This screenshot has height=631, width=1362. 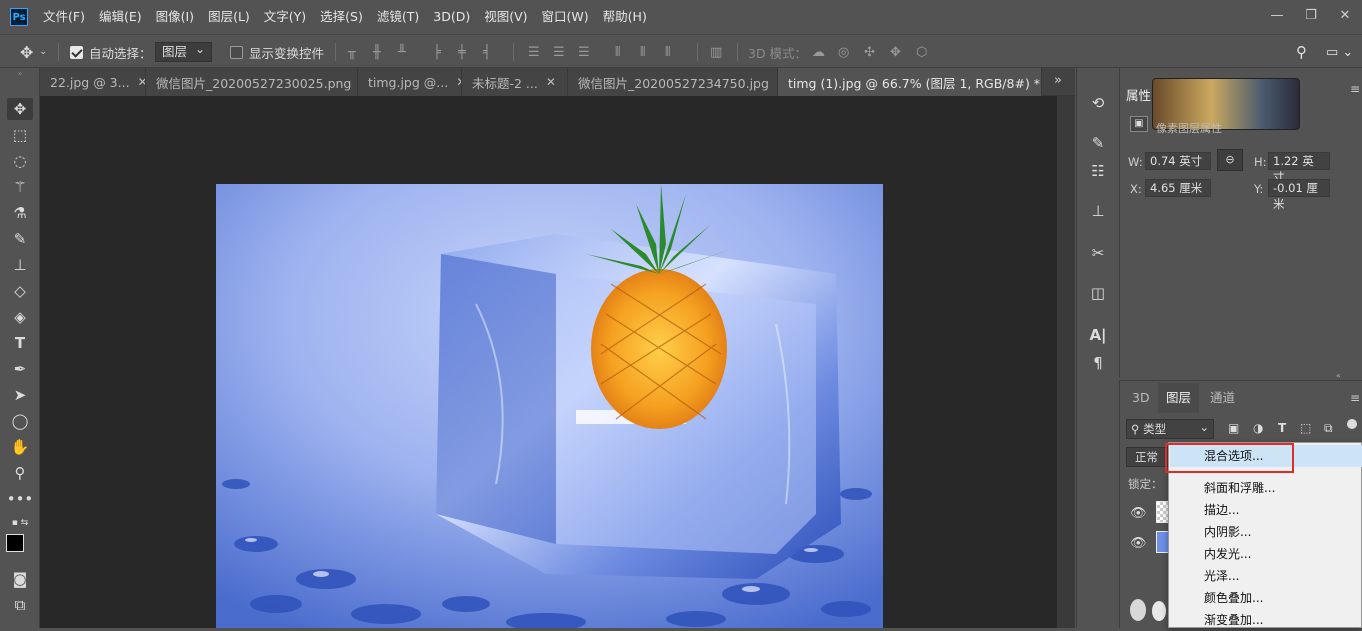 I want to click on filter-pixel-icon: ▣, so click(x=1233, y=428).